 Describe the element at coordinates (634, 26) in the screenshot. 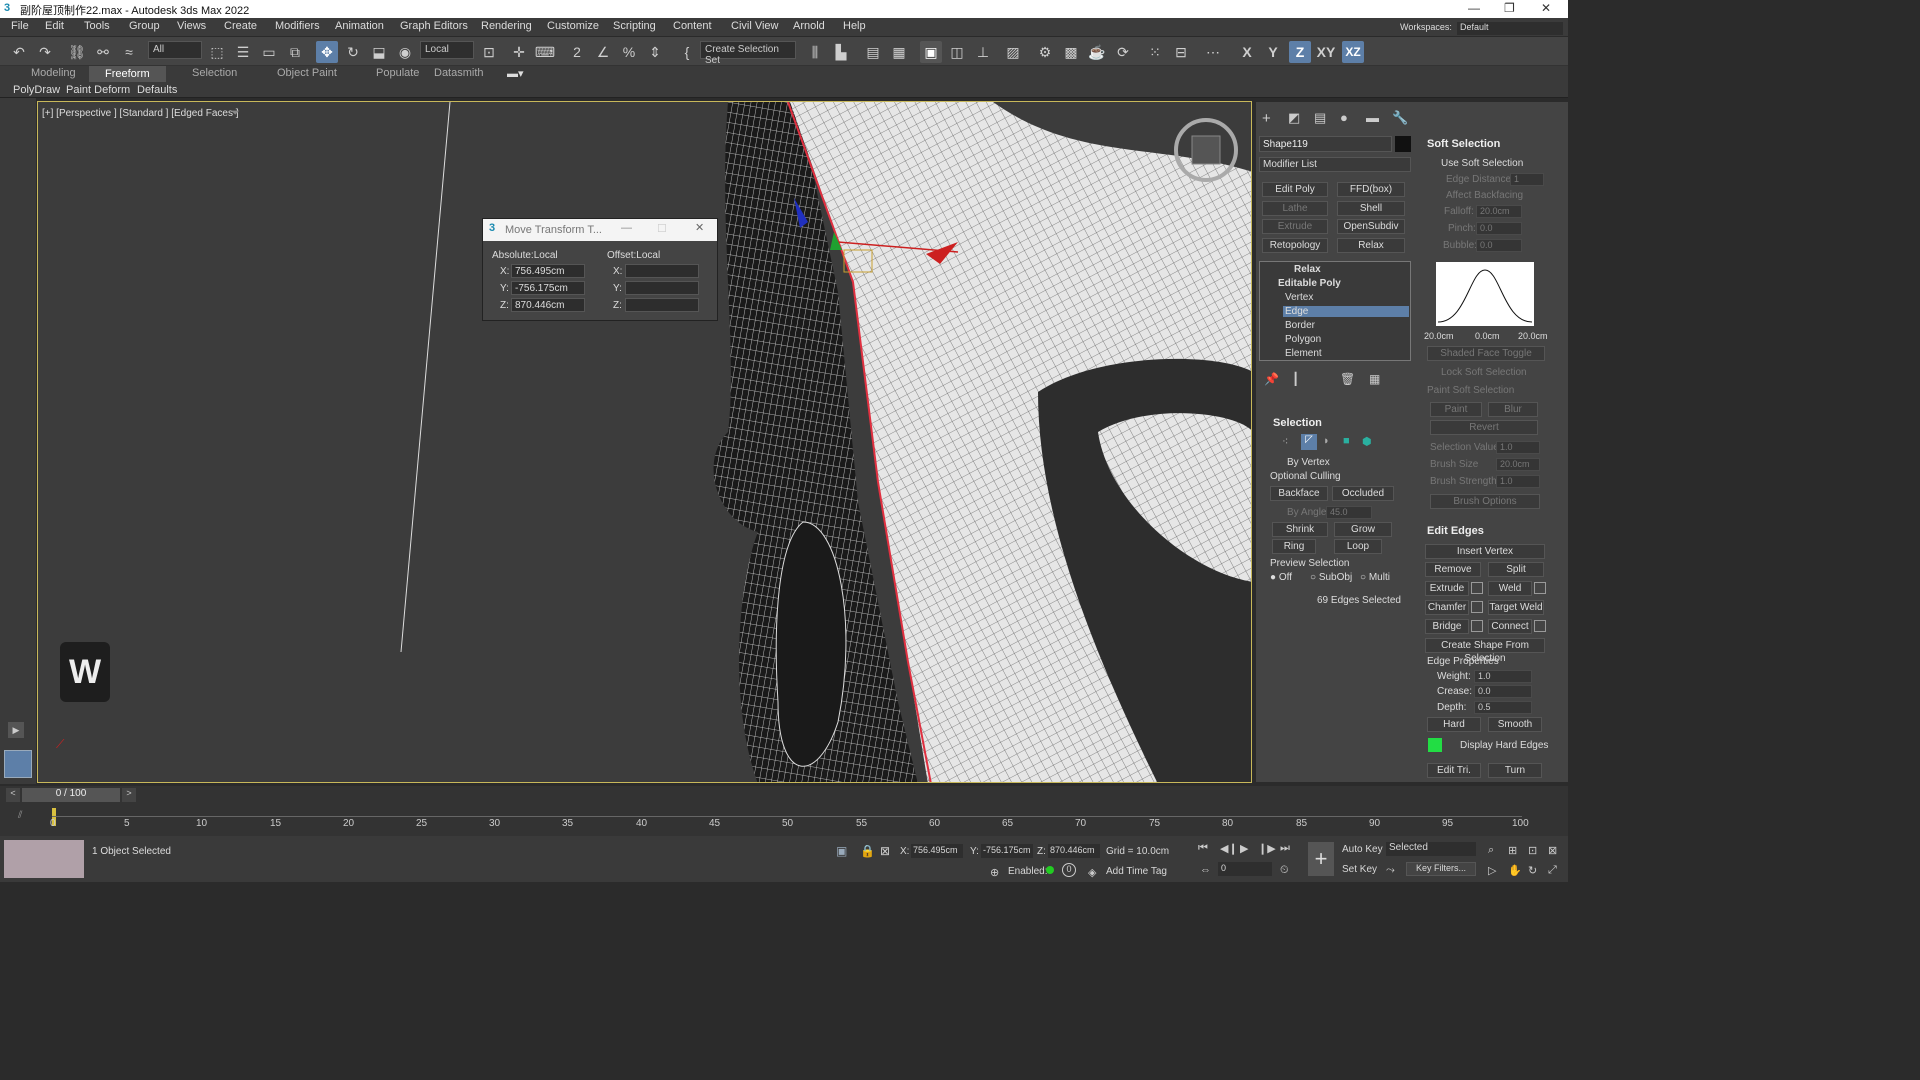

I see `menu-scripting: Scripting` at that location.